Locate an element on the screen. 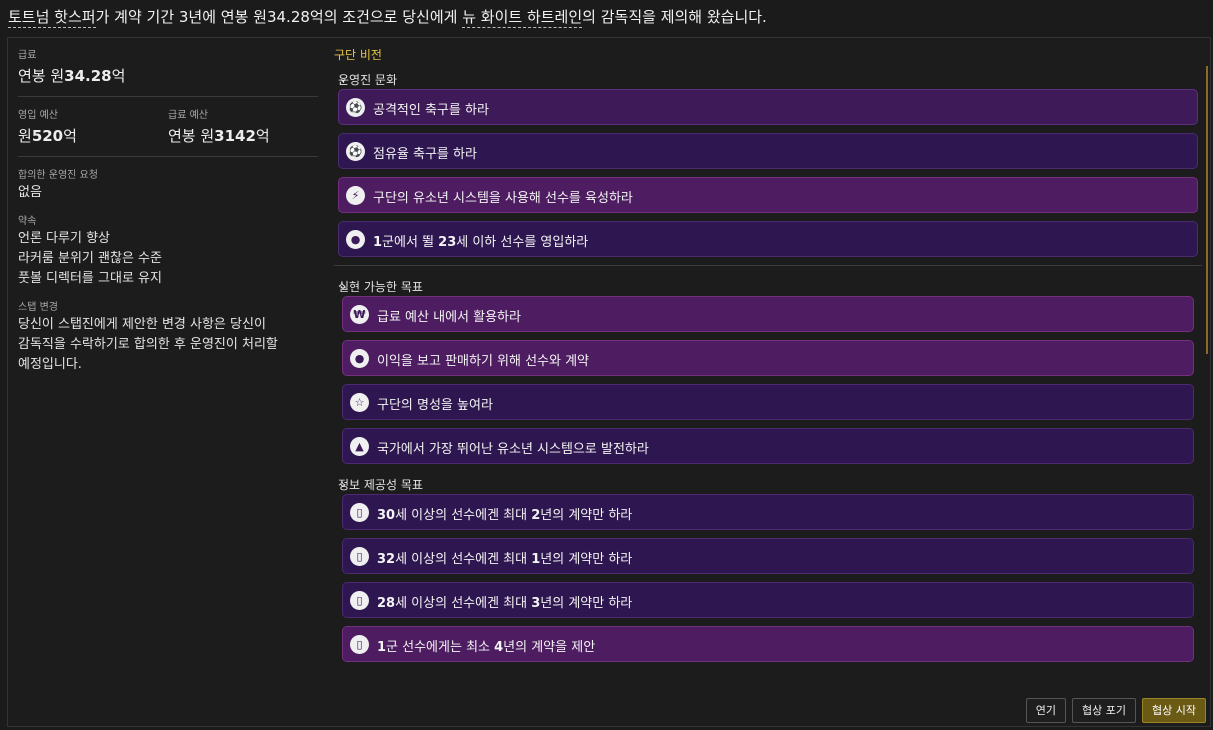  action-buttons: 연기 협상 포기 협상 시작 is located at coordinates (1115, 710).